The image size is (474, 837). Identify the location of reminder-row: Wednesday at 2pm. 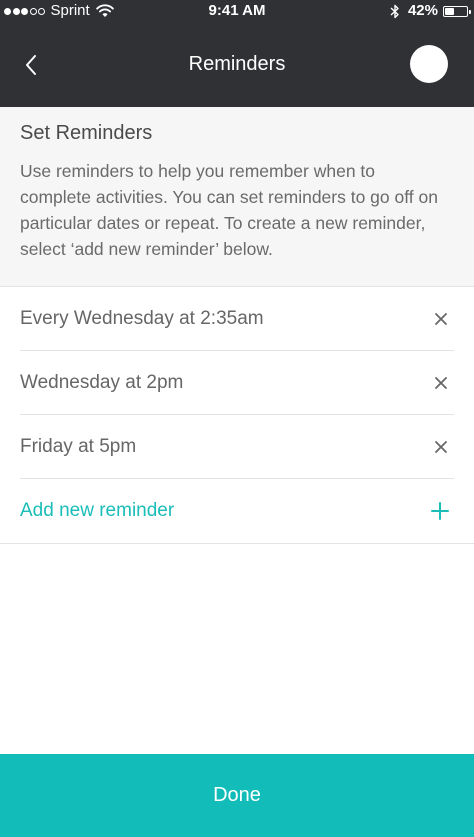
(237, 383).